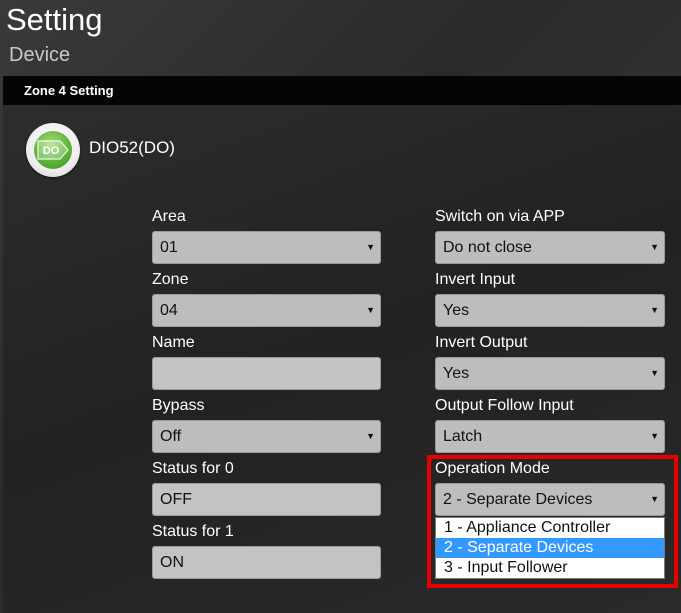 The height and width of the screenshot is (613, 681). Describe the element at coordinates (54, 19) in the screenshot. I see `page-title: Setting` at that location.